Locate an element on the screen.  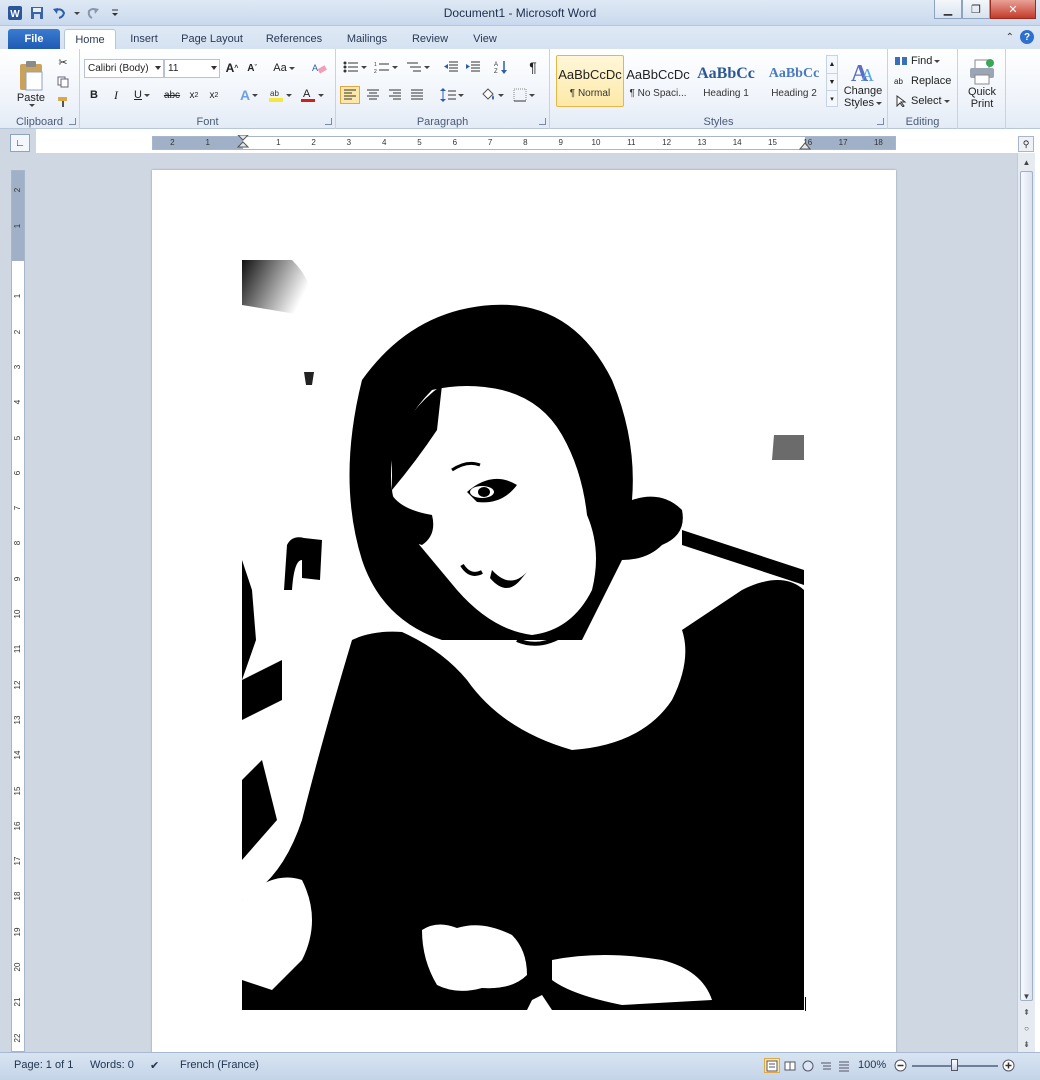
tab-insert: Insert is located at coordinates (144, 39).